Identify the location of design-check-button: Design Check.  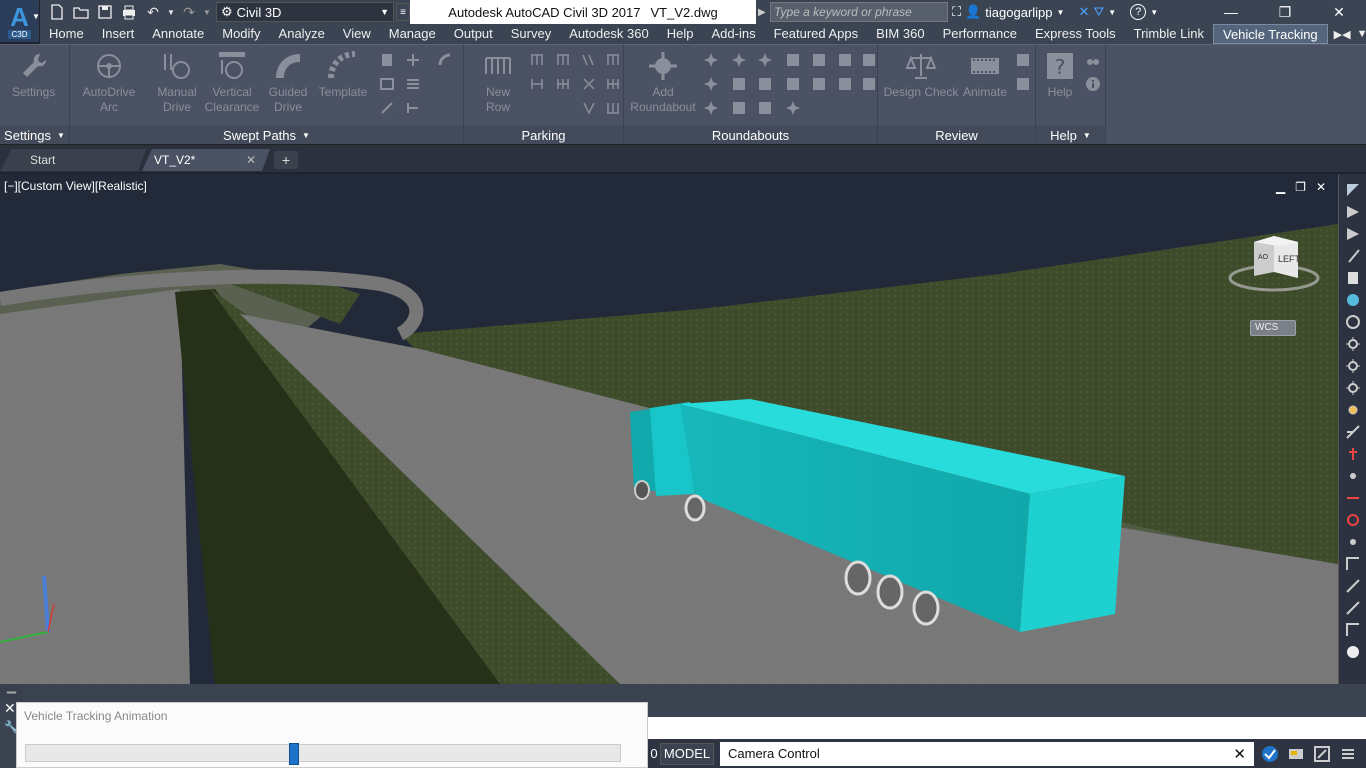
(921, 74).